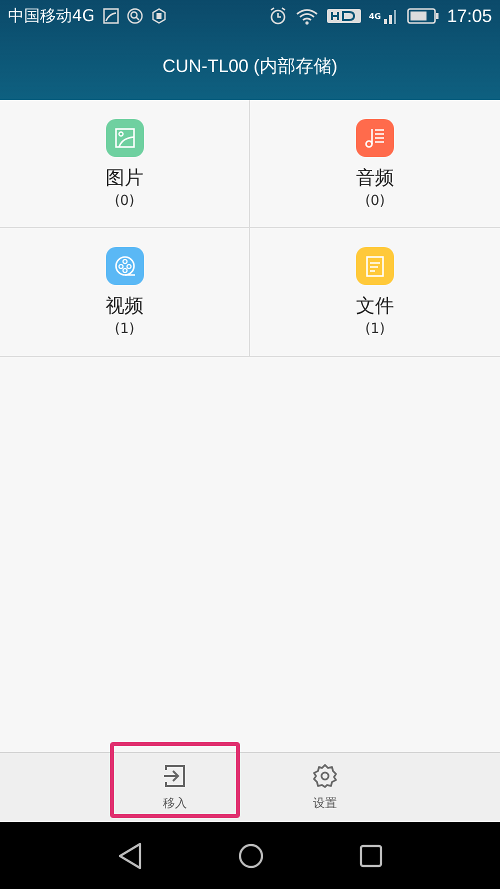  Describe the element at coordinates (51, 16) in the screenshot. I see `carrier-name: 中国移动4G` at that location.